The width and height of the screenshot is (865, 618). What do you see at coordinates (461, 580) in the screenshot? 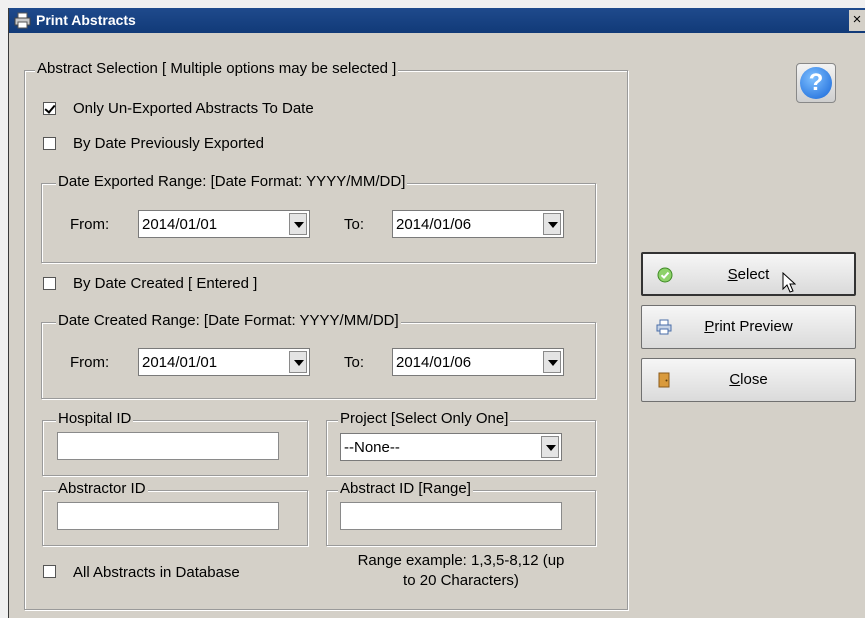
I see `range-note-line-2: to 20 Characters)` at bounding box center [461, 580].